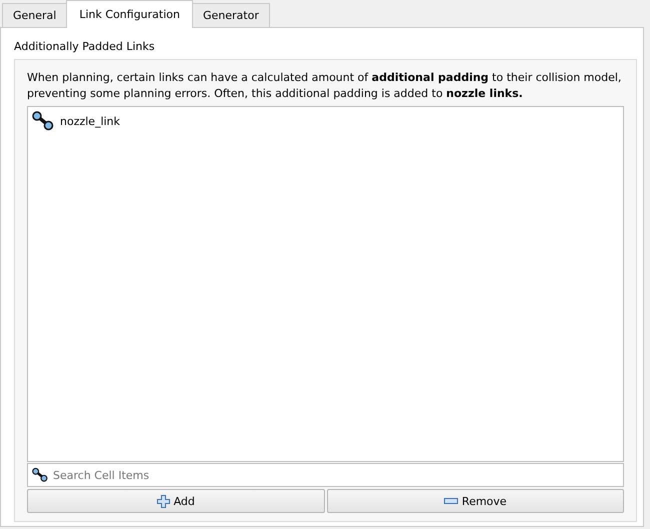  What do you see at coordinates (129, 14) in the screenshot?
I see `tab: Link Configuration` at bounding box center [129, 14].